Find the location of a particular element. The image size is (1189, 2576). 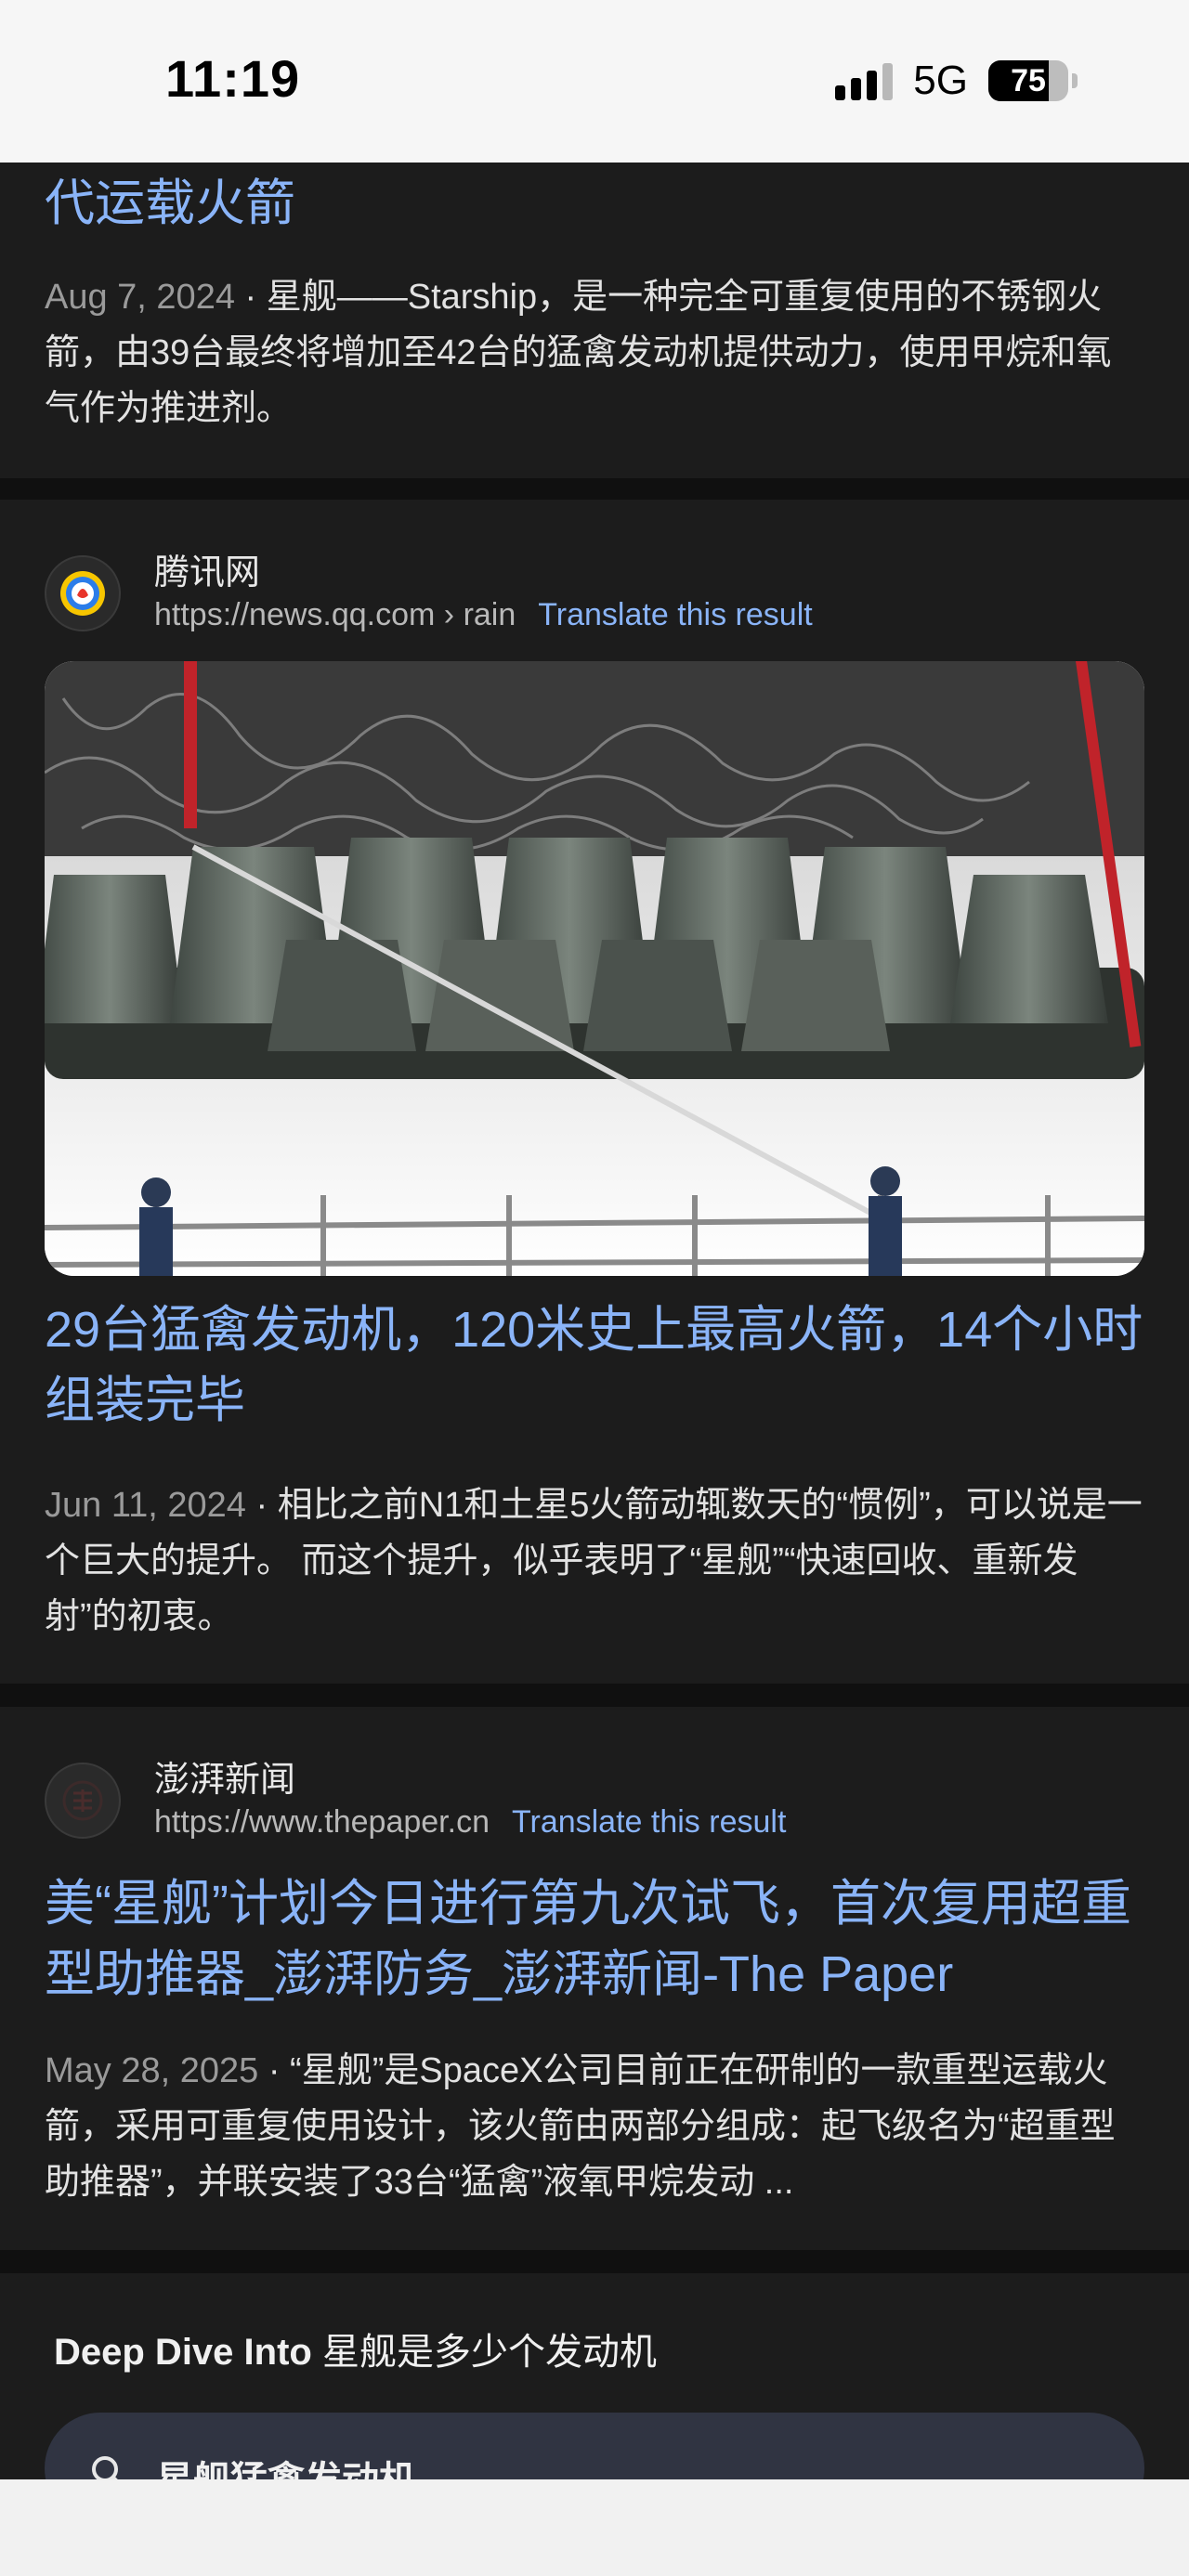

site-url: https://www.thepaper.cn is located at coordinates (322, 1822).